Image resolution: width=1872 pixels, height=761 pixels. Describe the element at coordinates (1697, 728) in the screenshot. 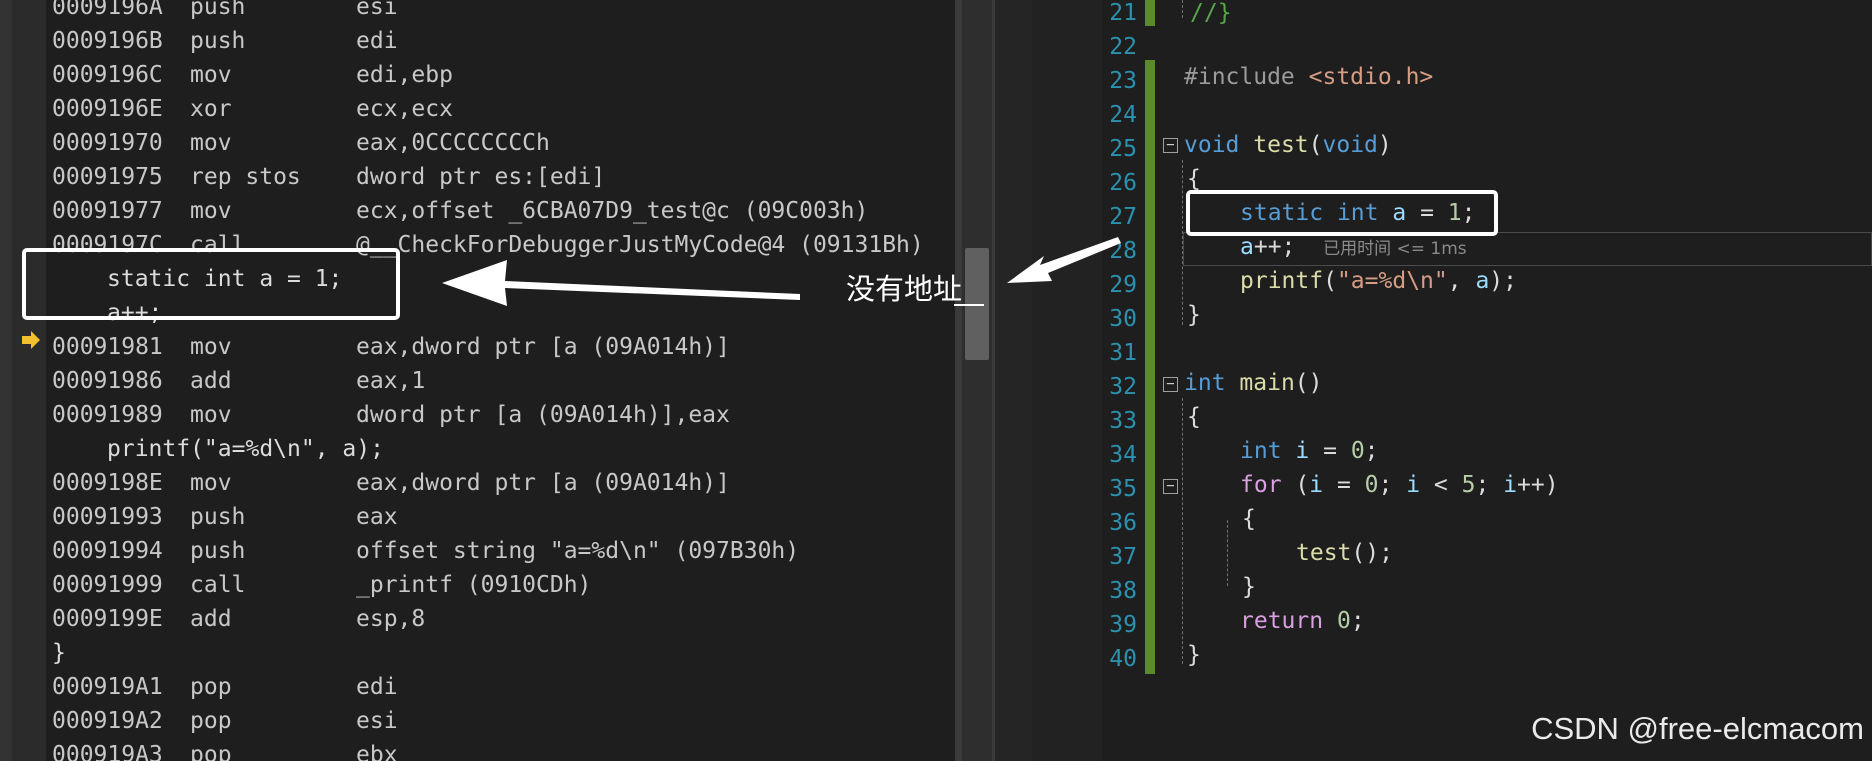

I see `watermark: CSDN @free-elcmacom` at that location.